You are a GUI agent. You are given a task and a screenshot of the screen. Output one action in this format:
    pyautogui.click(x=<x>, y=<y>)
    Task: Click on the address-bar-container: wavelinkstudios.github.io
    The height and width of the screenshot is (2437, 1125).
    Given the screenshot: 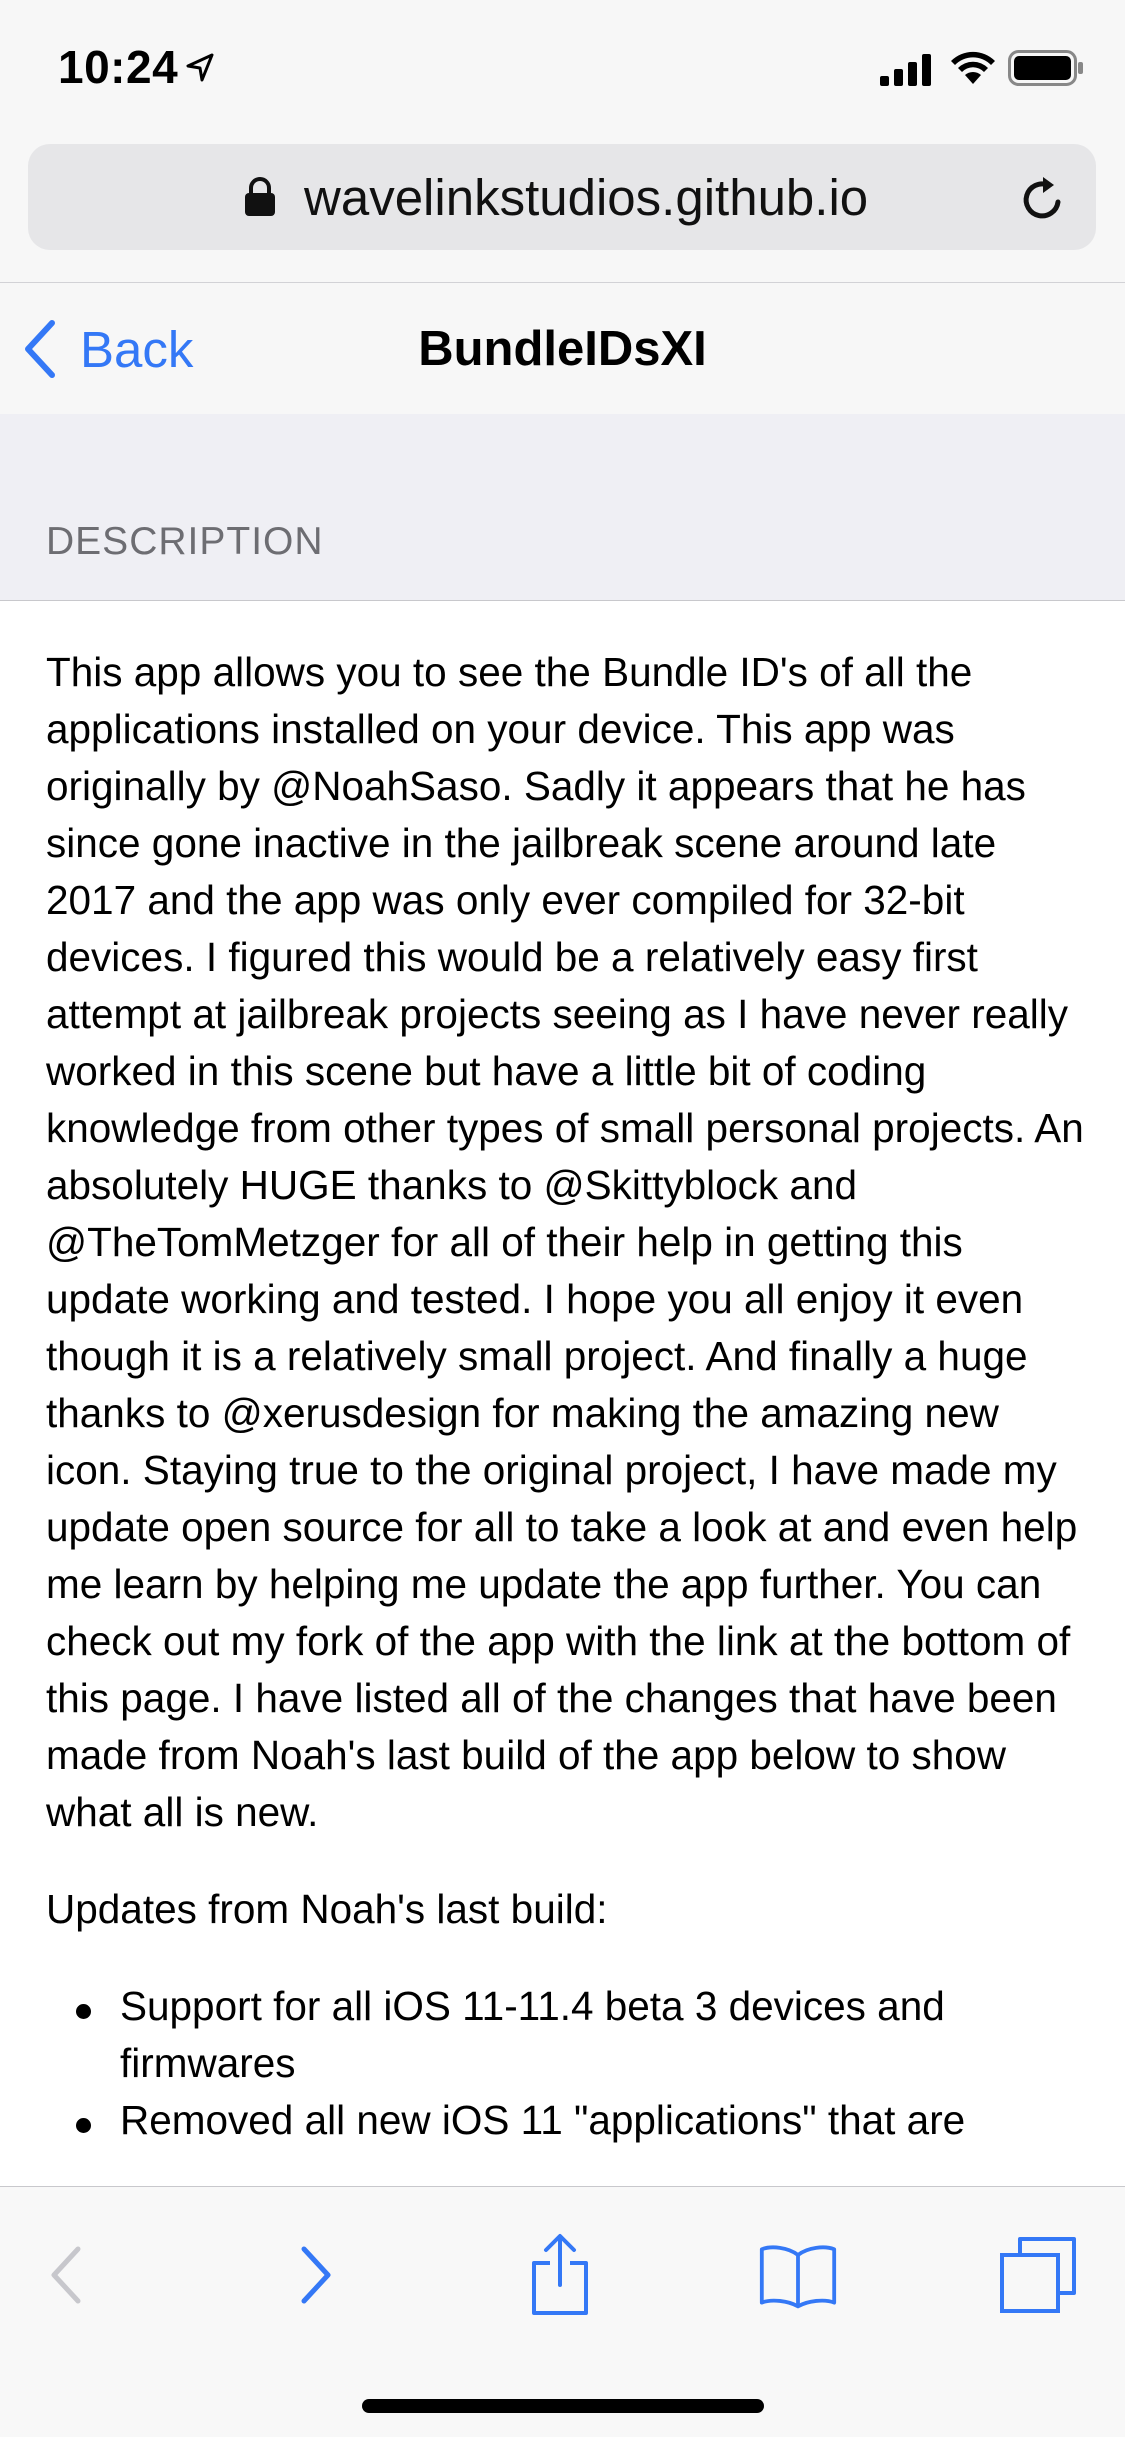 What is the action you would take?
    pyautogui.click(x=562, y=211)
    